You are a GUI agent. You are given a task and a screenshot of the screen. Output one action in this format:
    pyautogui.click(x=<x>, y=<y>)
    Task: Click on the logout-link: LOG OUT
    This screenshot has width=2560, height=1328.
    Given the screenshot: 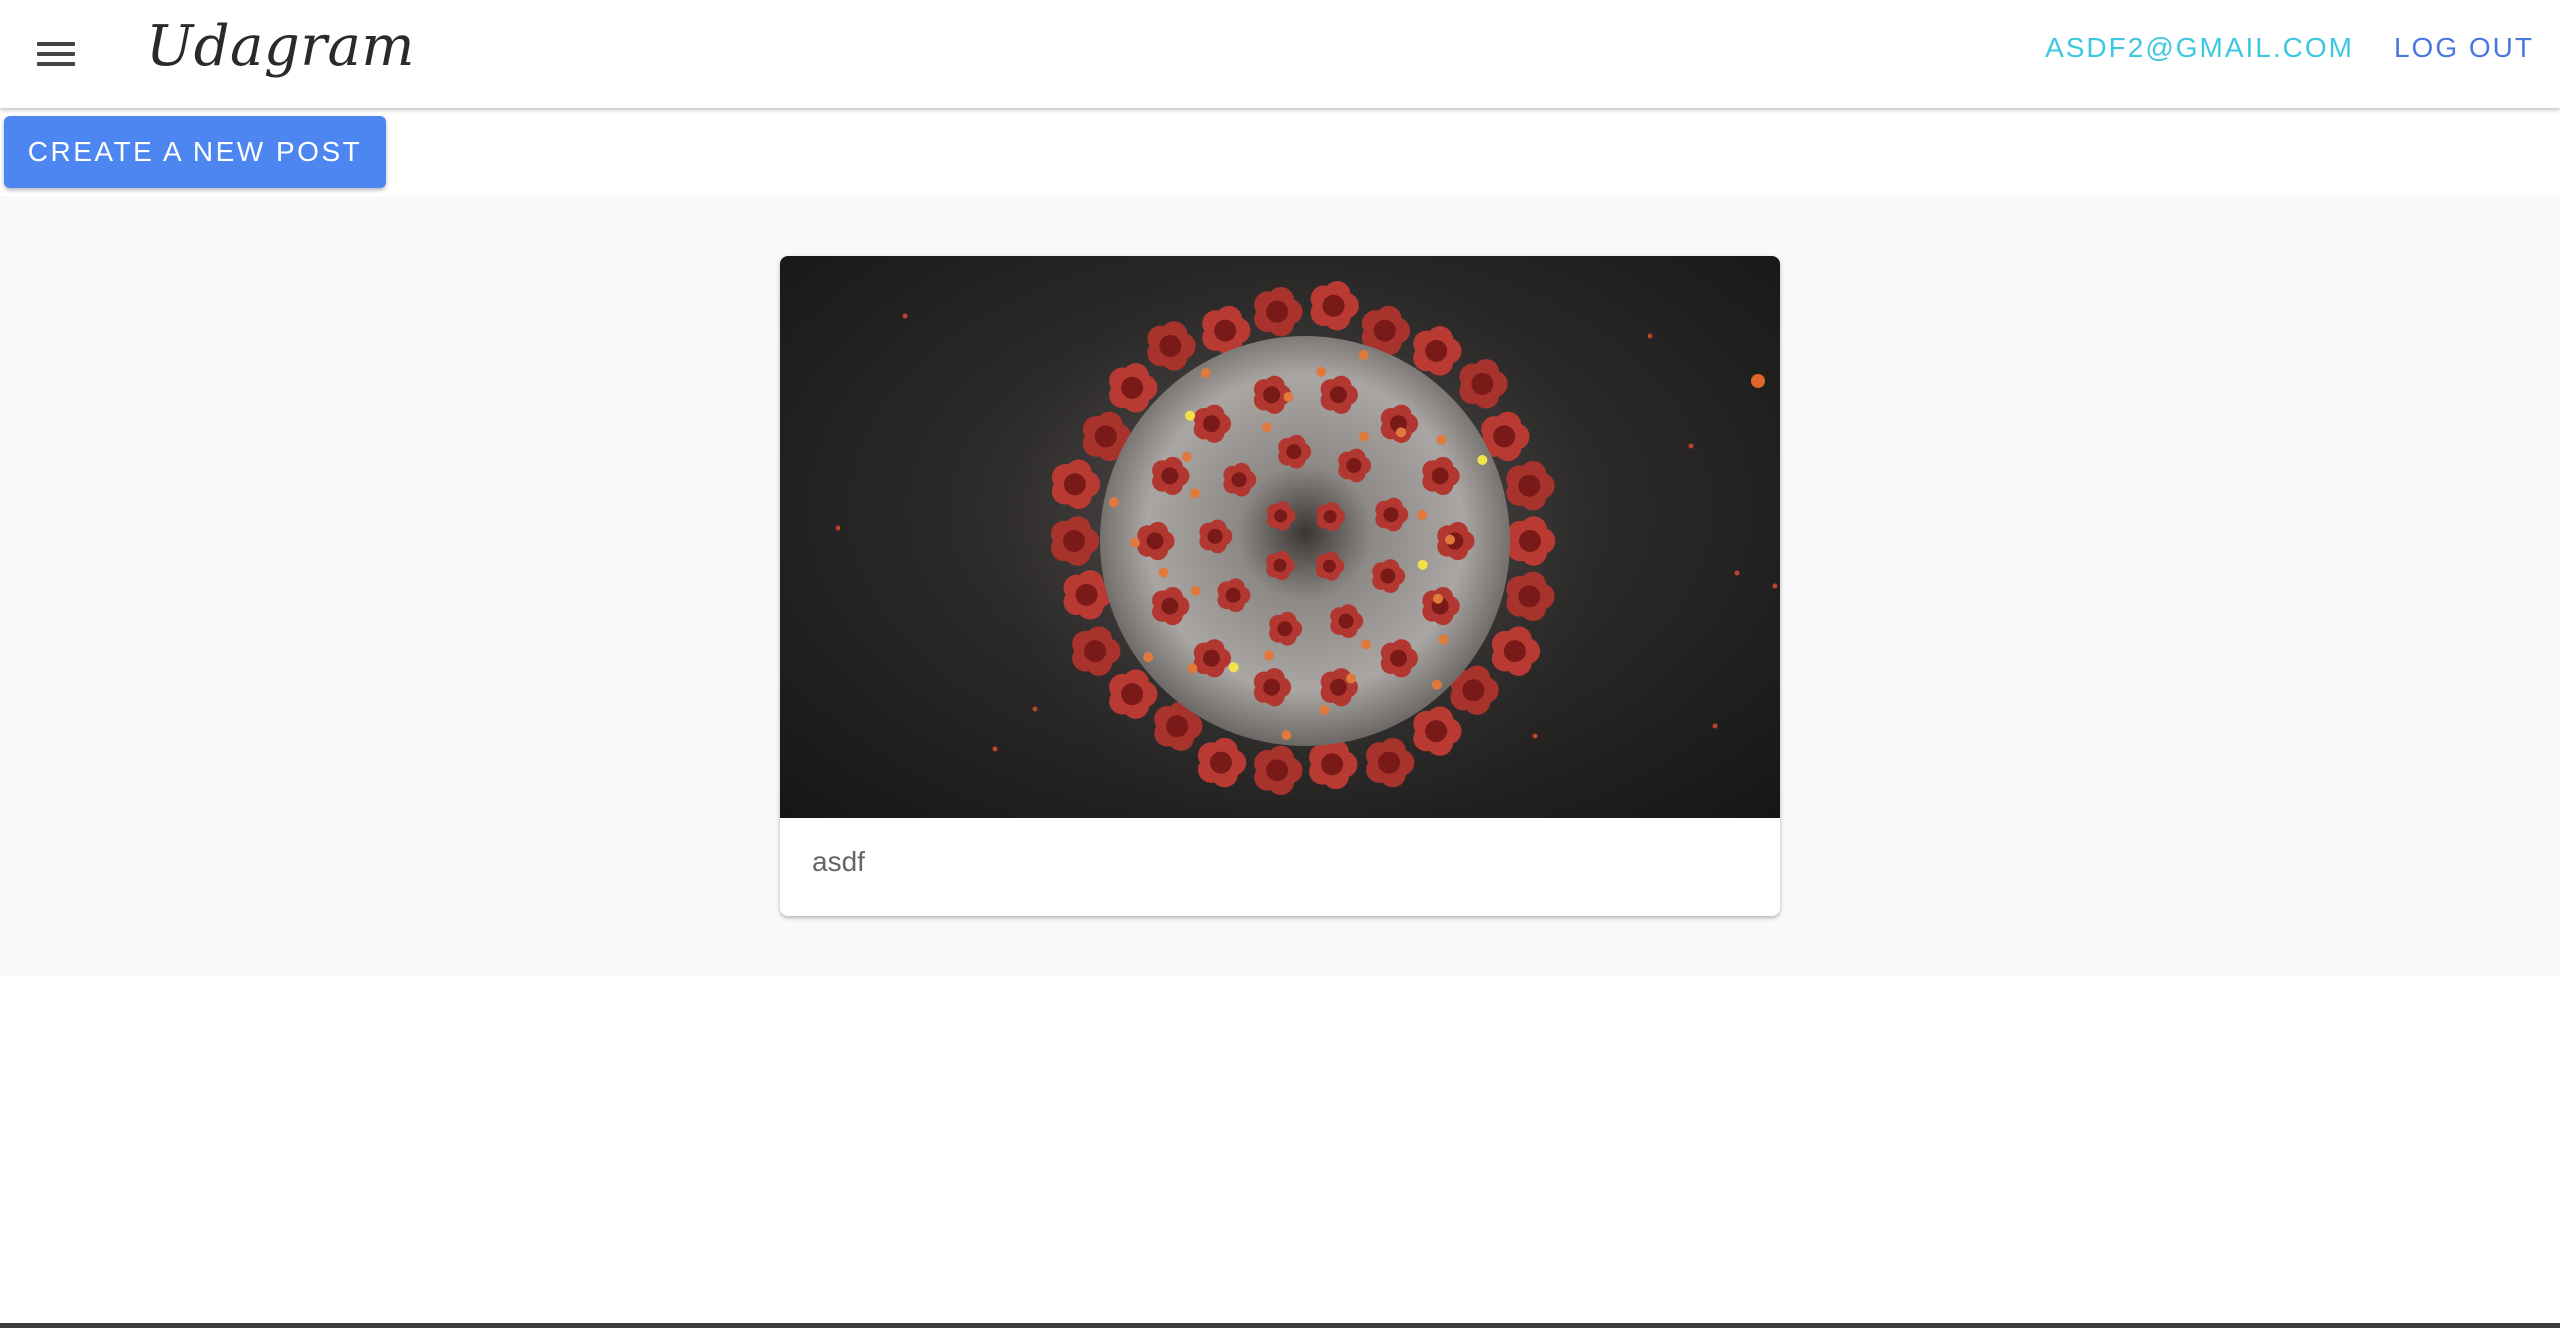 What is the action you would take?
    pyautogui.click(x=2464, y=48)
    